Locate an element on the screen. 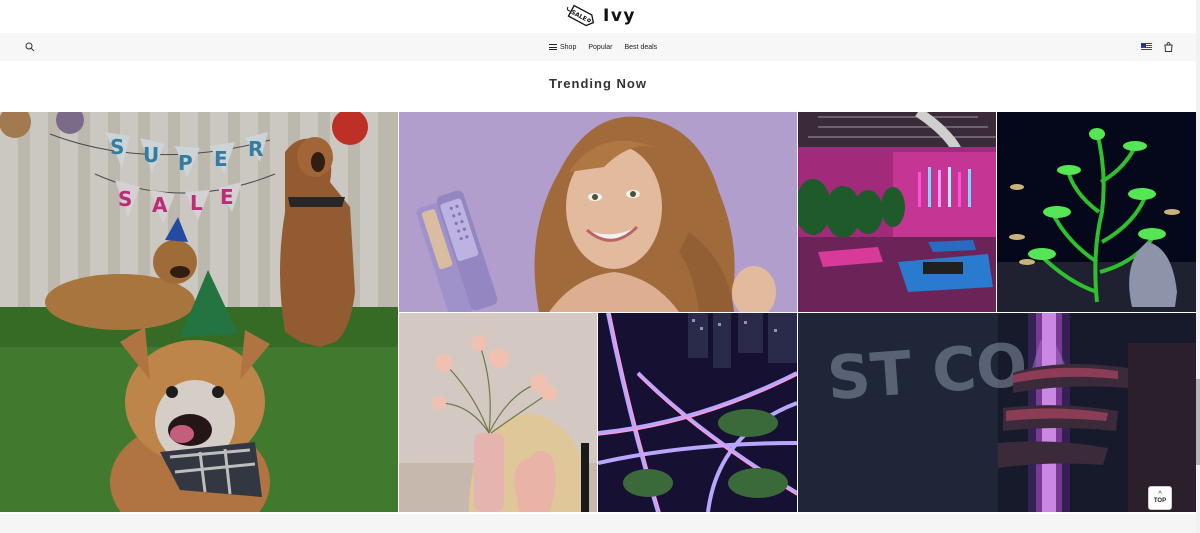 This screenshot has width=1200, height=533. neon-studio-image is located at coordinates (897, 212).